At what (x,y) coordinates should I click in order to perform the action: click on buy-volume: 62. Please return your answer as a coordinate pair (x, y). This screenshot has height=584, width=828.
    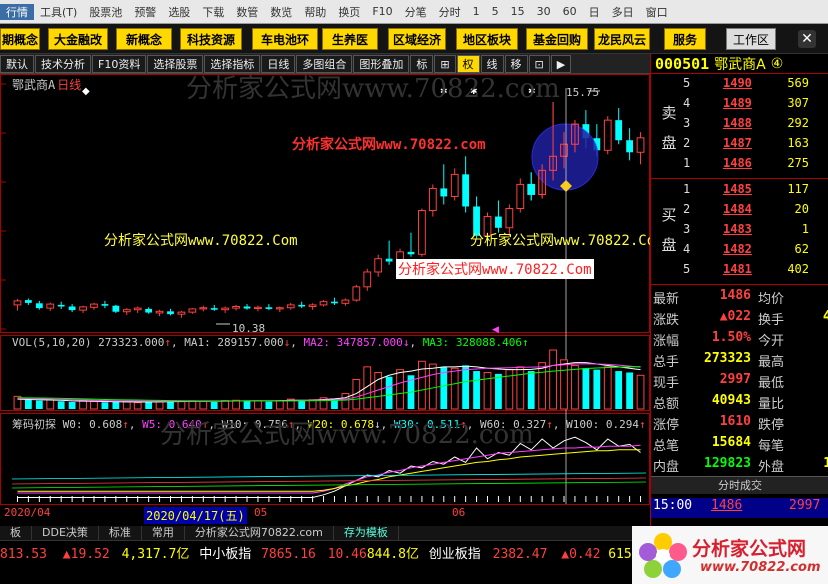
    Looking at the image, I should click on (801, 249).